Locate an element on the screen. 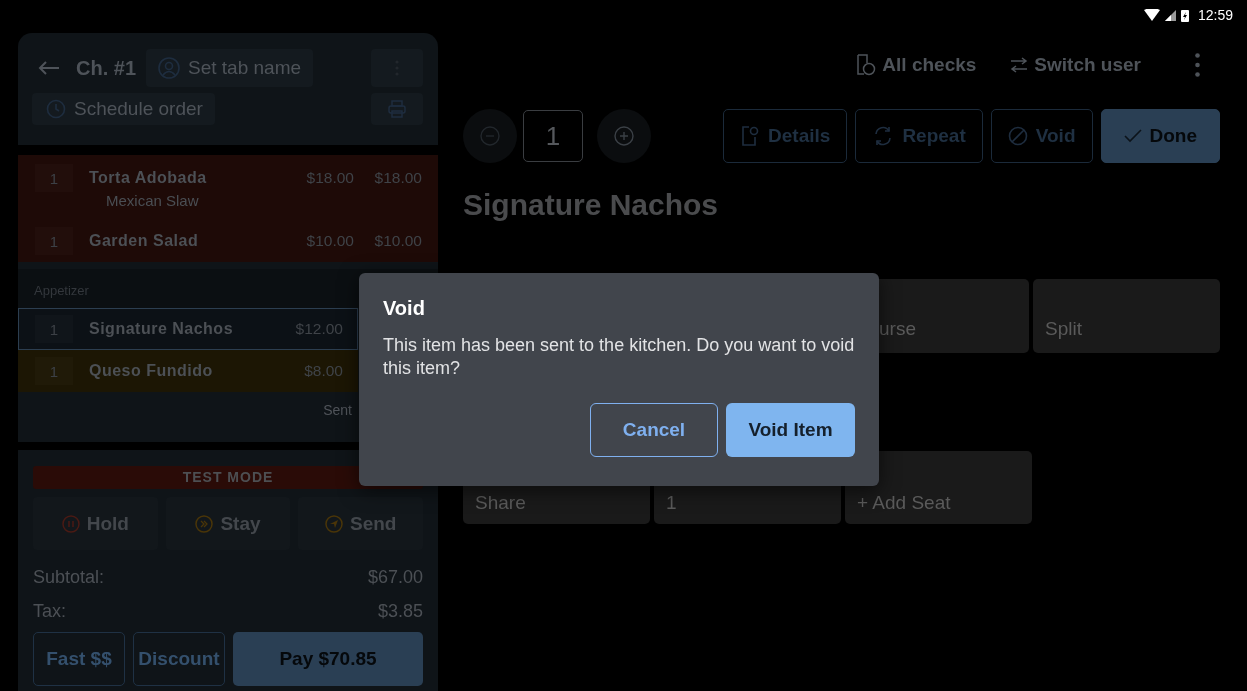  done-button: Done is located at coordinates (1160, 136).